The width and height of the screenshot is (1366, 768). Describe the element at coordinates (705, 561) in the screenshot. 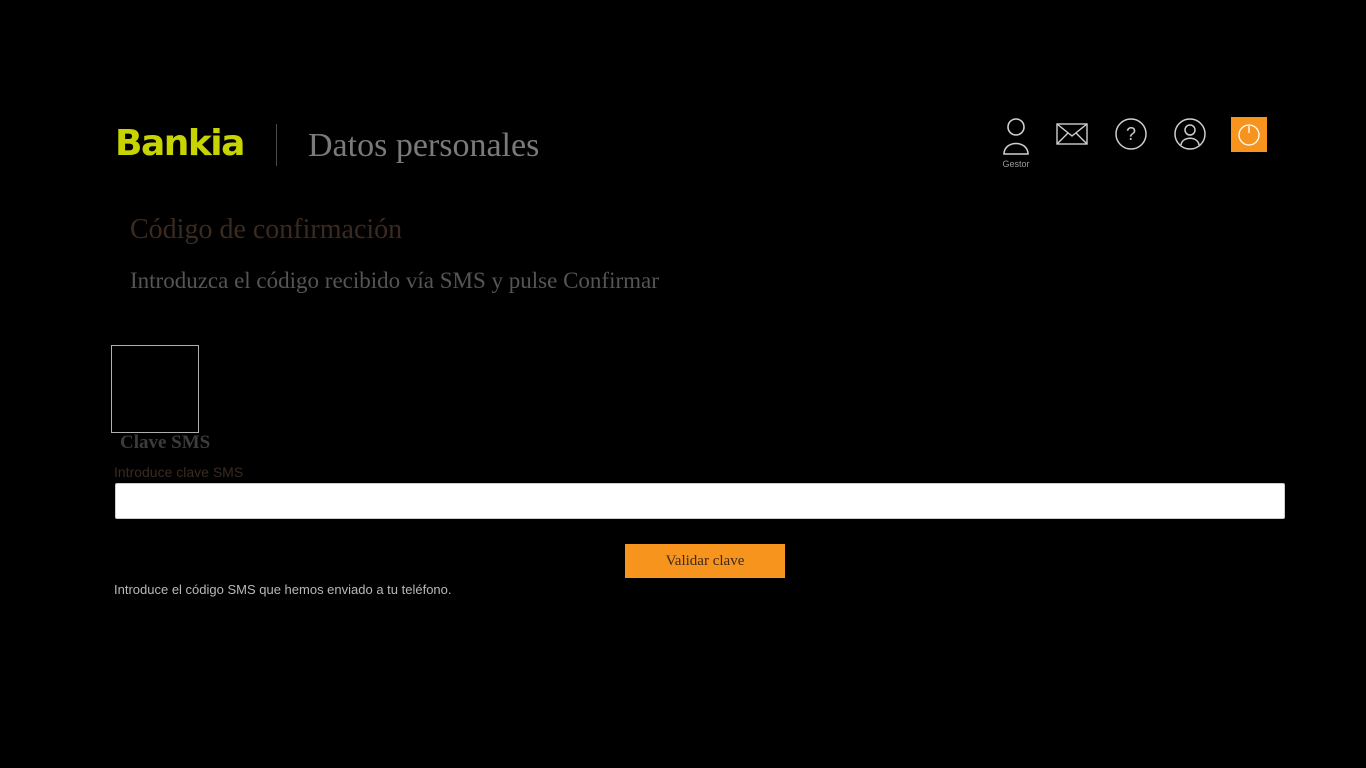

I see `validate-key-button: Validar clave` at that location.